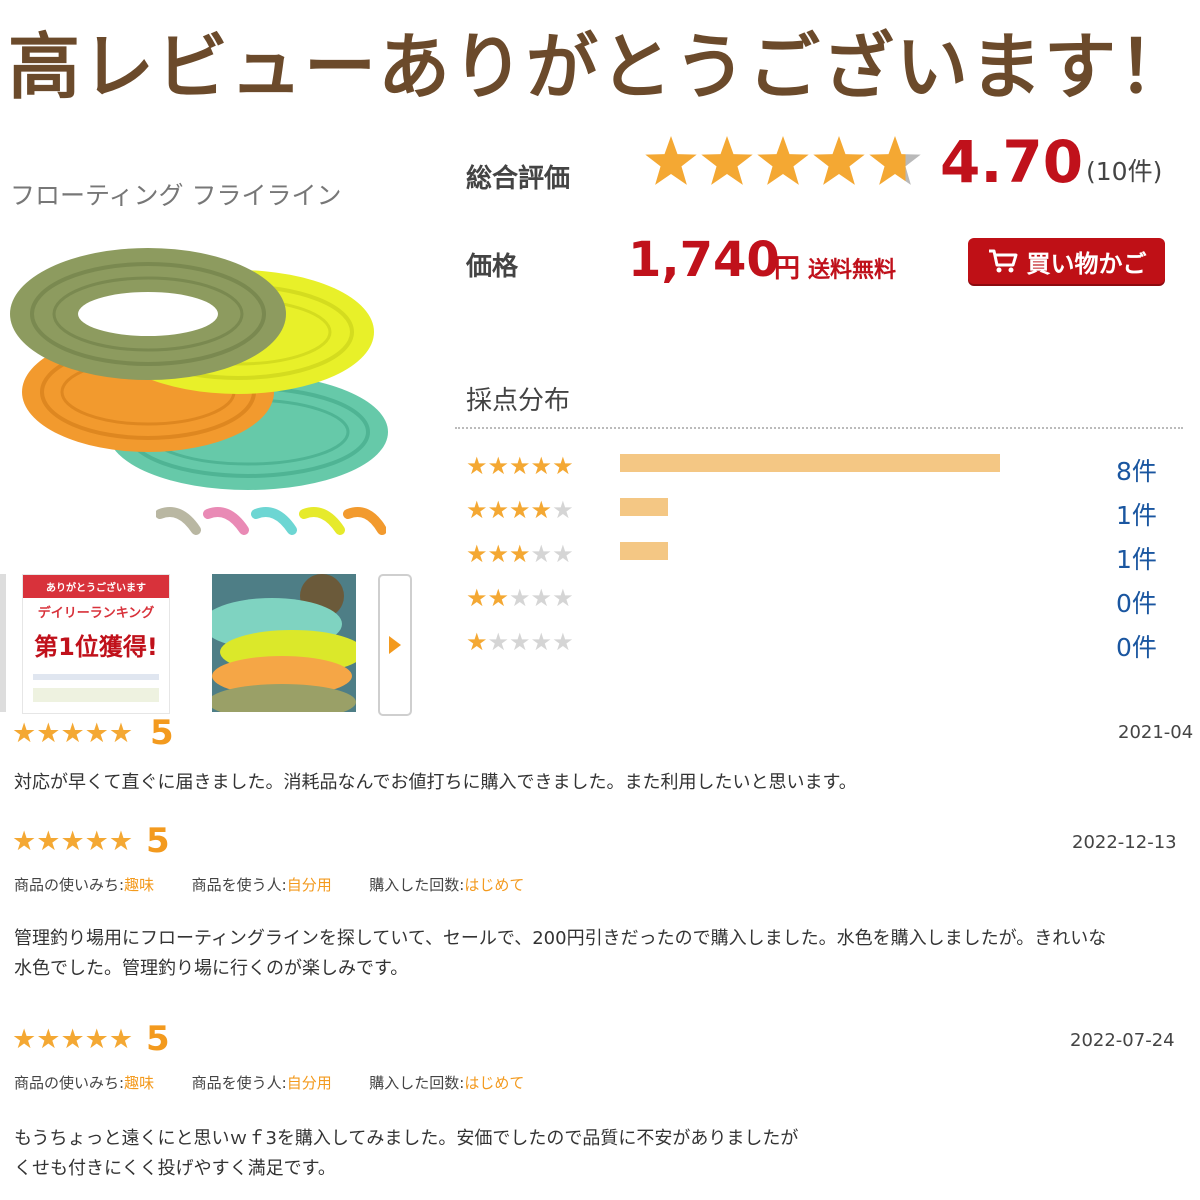 The width and height of the screenshot is (1200, 1200). I want to click on distribution-row-1: ★★★★★ 0件, so click(826, 644).